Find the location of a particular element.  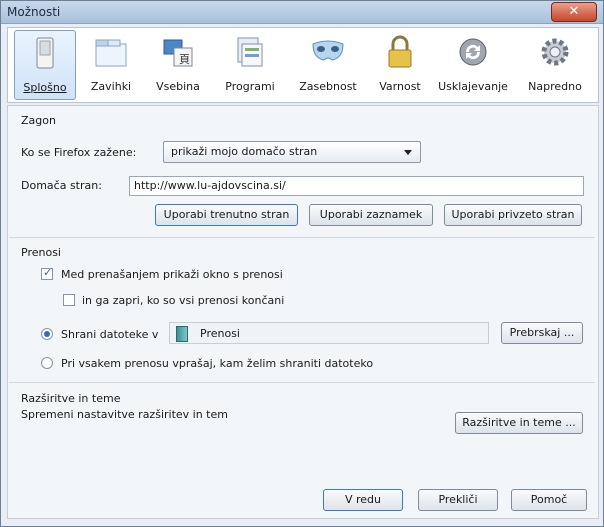

save-to-radio is located at coordinates (47, 334).